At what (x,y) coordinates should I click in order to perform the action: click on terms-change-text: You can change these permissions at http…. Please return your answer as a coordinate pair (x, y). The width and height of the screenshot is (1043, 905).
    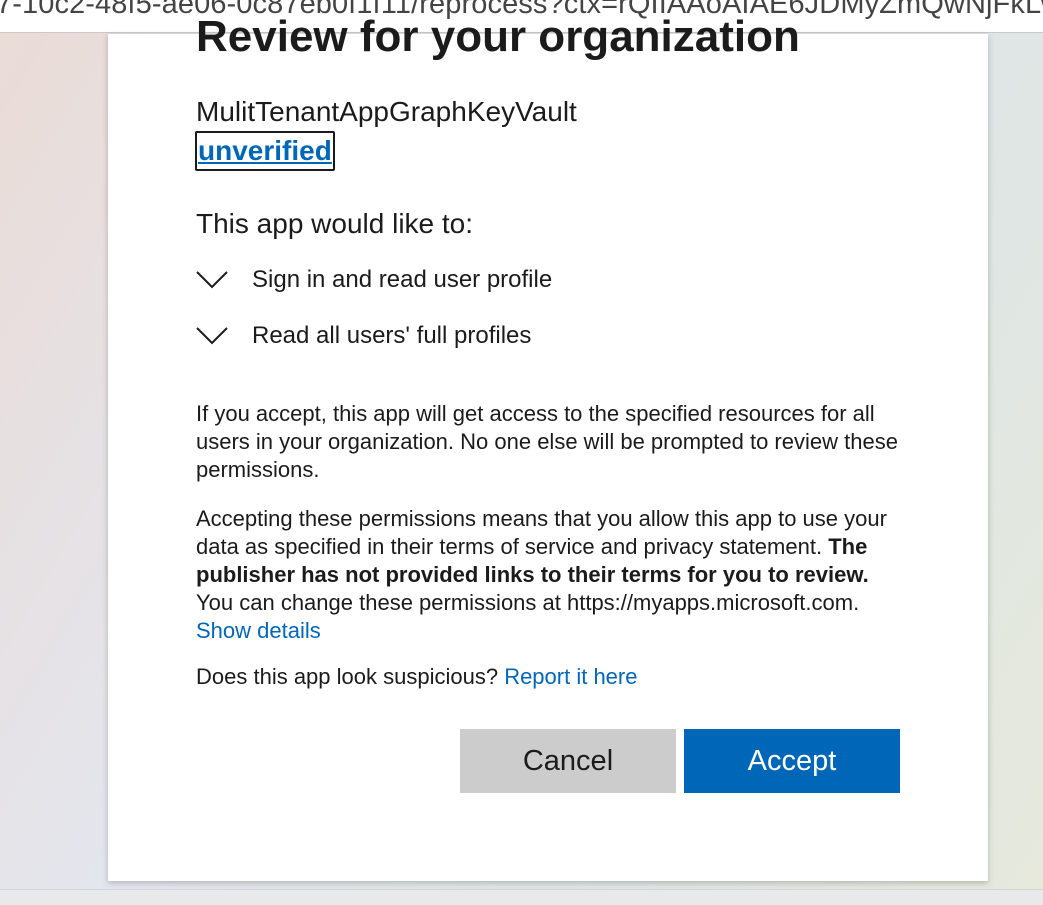
    Looking at the image, I should click on (528, 602).